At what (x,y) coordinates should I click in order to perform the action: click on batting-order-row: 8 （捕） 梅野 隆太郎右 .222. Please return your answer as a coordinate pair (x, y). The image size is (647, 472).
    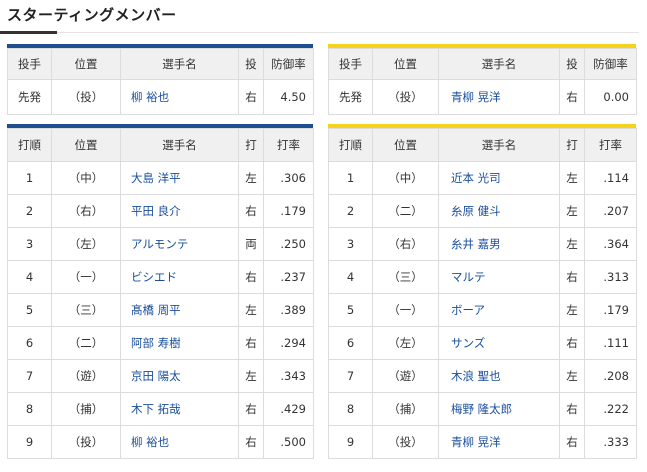
    Looking at the image, I should click on (482, 409).